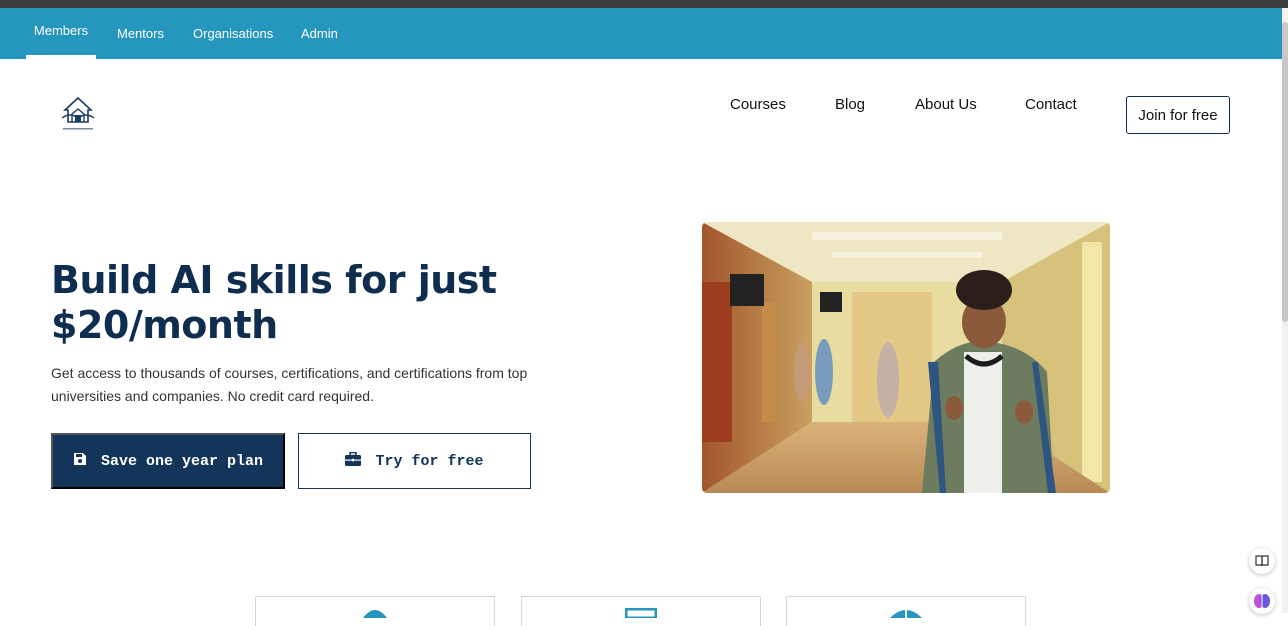 Image resolution: width=1288 pixels, height=626 pixels. I want to click on scrollbar, so click(1285, 310).